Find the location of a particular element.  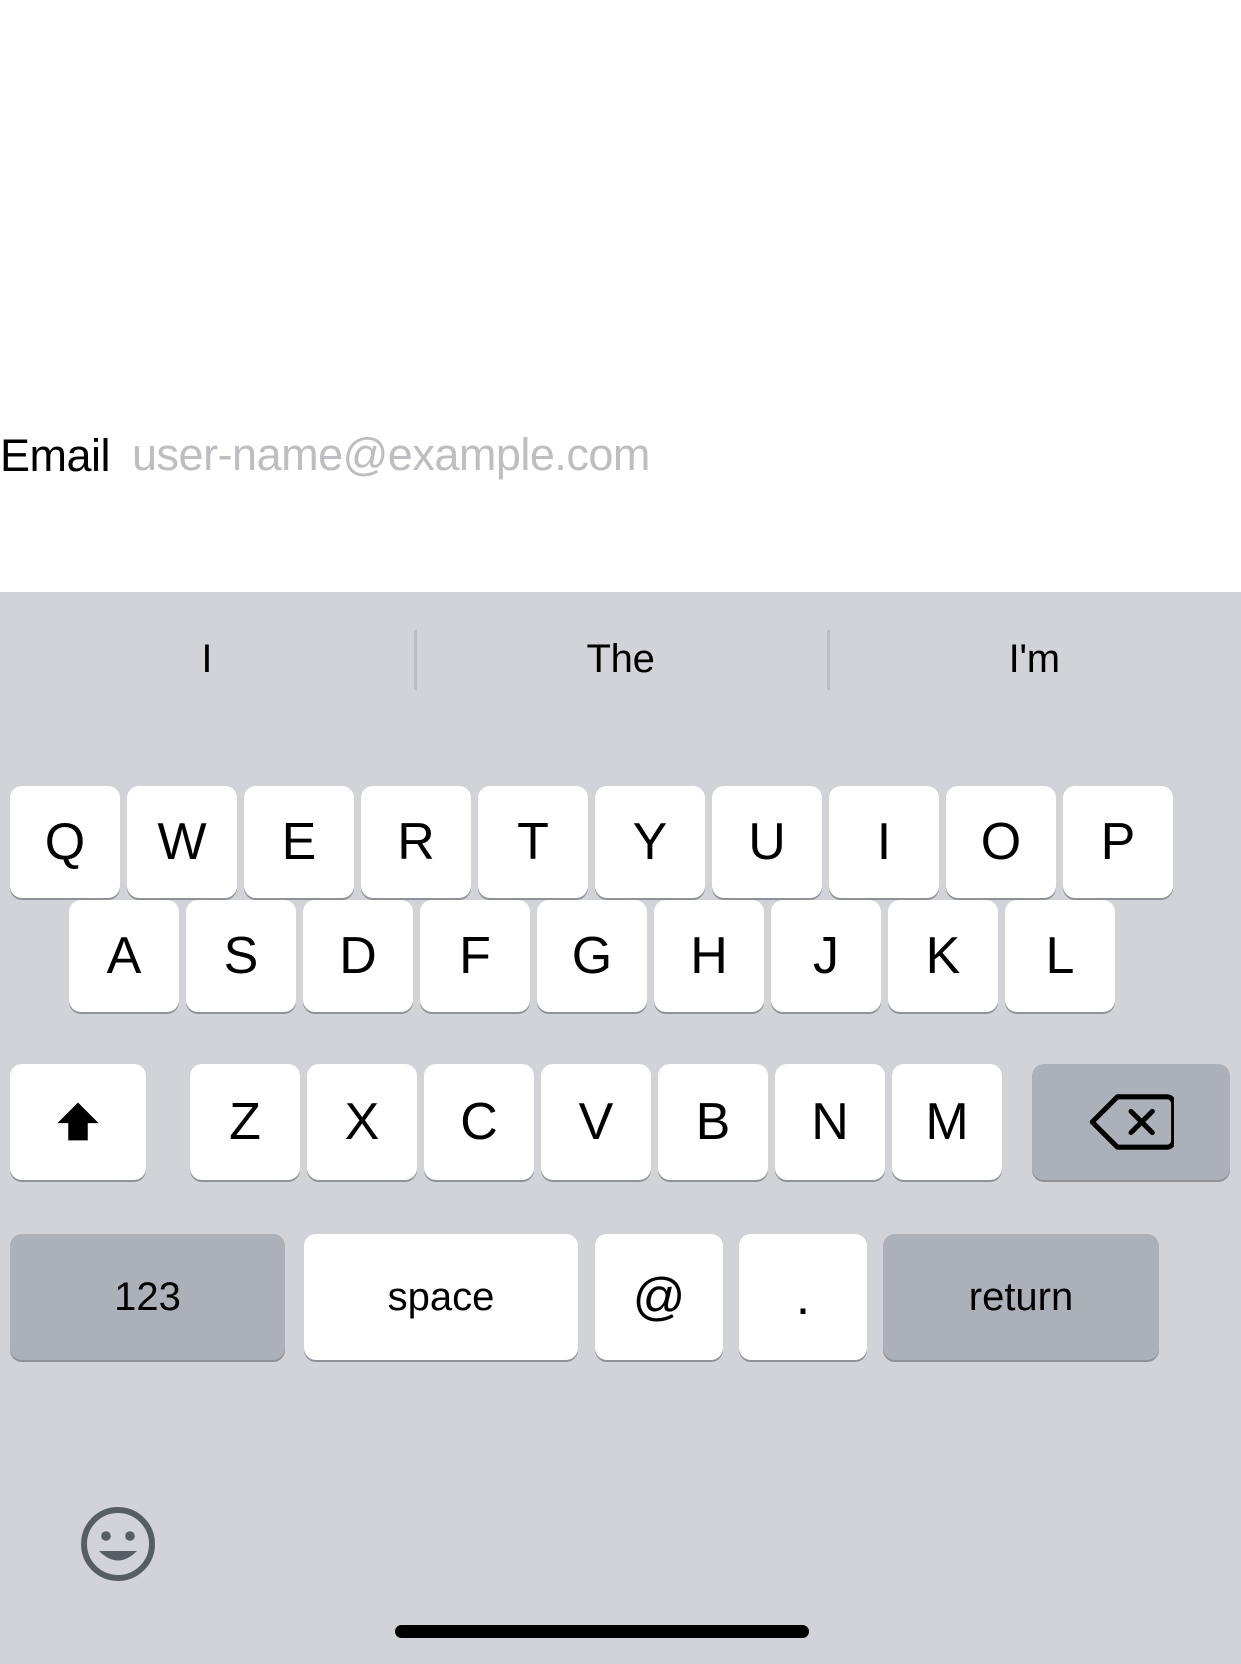

key-d: D is located at coordinates (358, 956).